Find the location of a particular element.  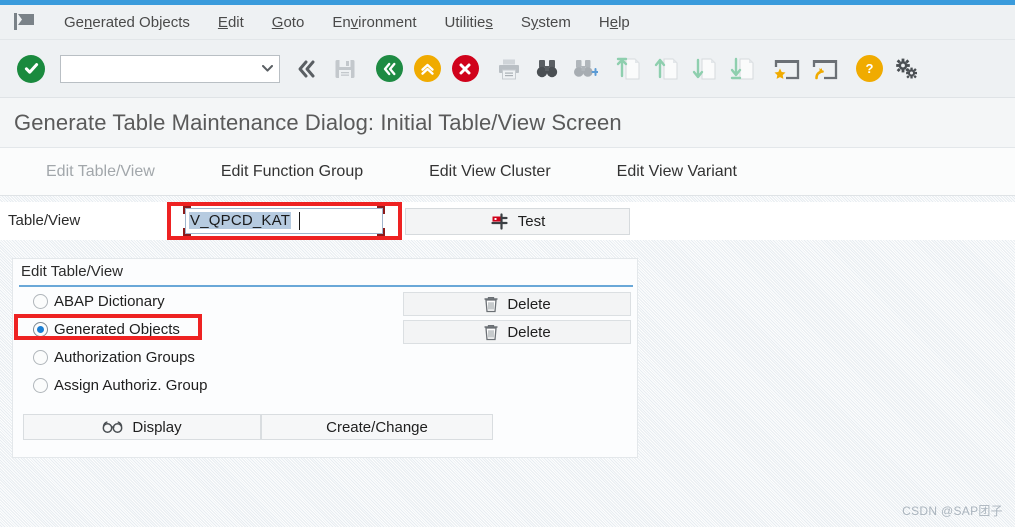

glasses-icon is located at coordinates (113, 427).